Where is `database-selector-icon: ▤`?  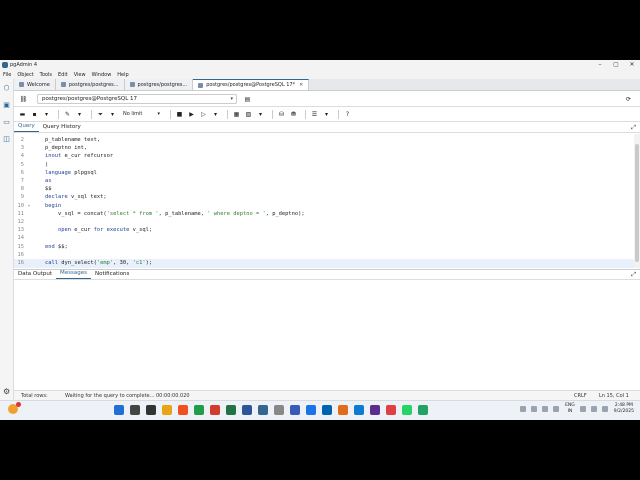
database-selector-icon: ▤ is located at coordinates (247, 99).